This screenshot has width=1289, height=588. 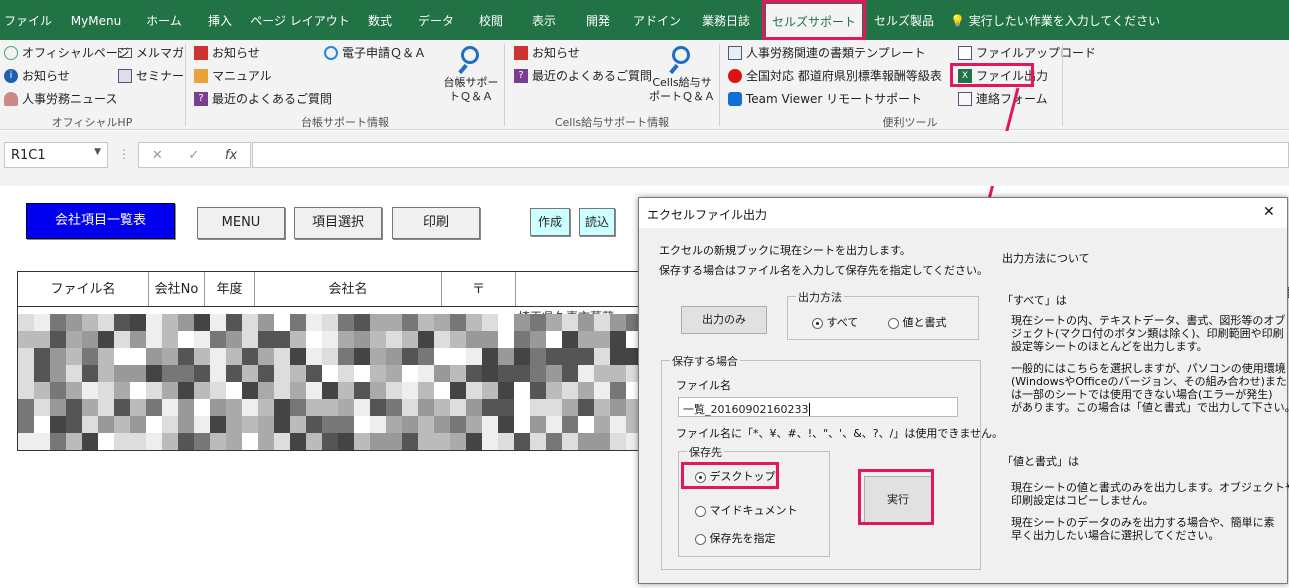 What do you see at coordinates (1027, 52) in the screenshot?
I see `file-upload-button: ファイルアップロード` at bounding box center [1027, 52].